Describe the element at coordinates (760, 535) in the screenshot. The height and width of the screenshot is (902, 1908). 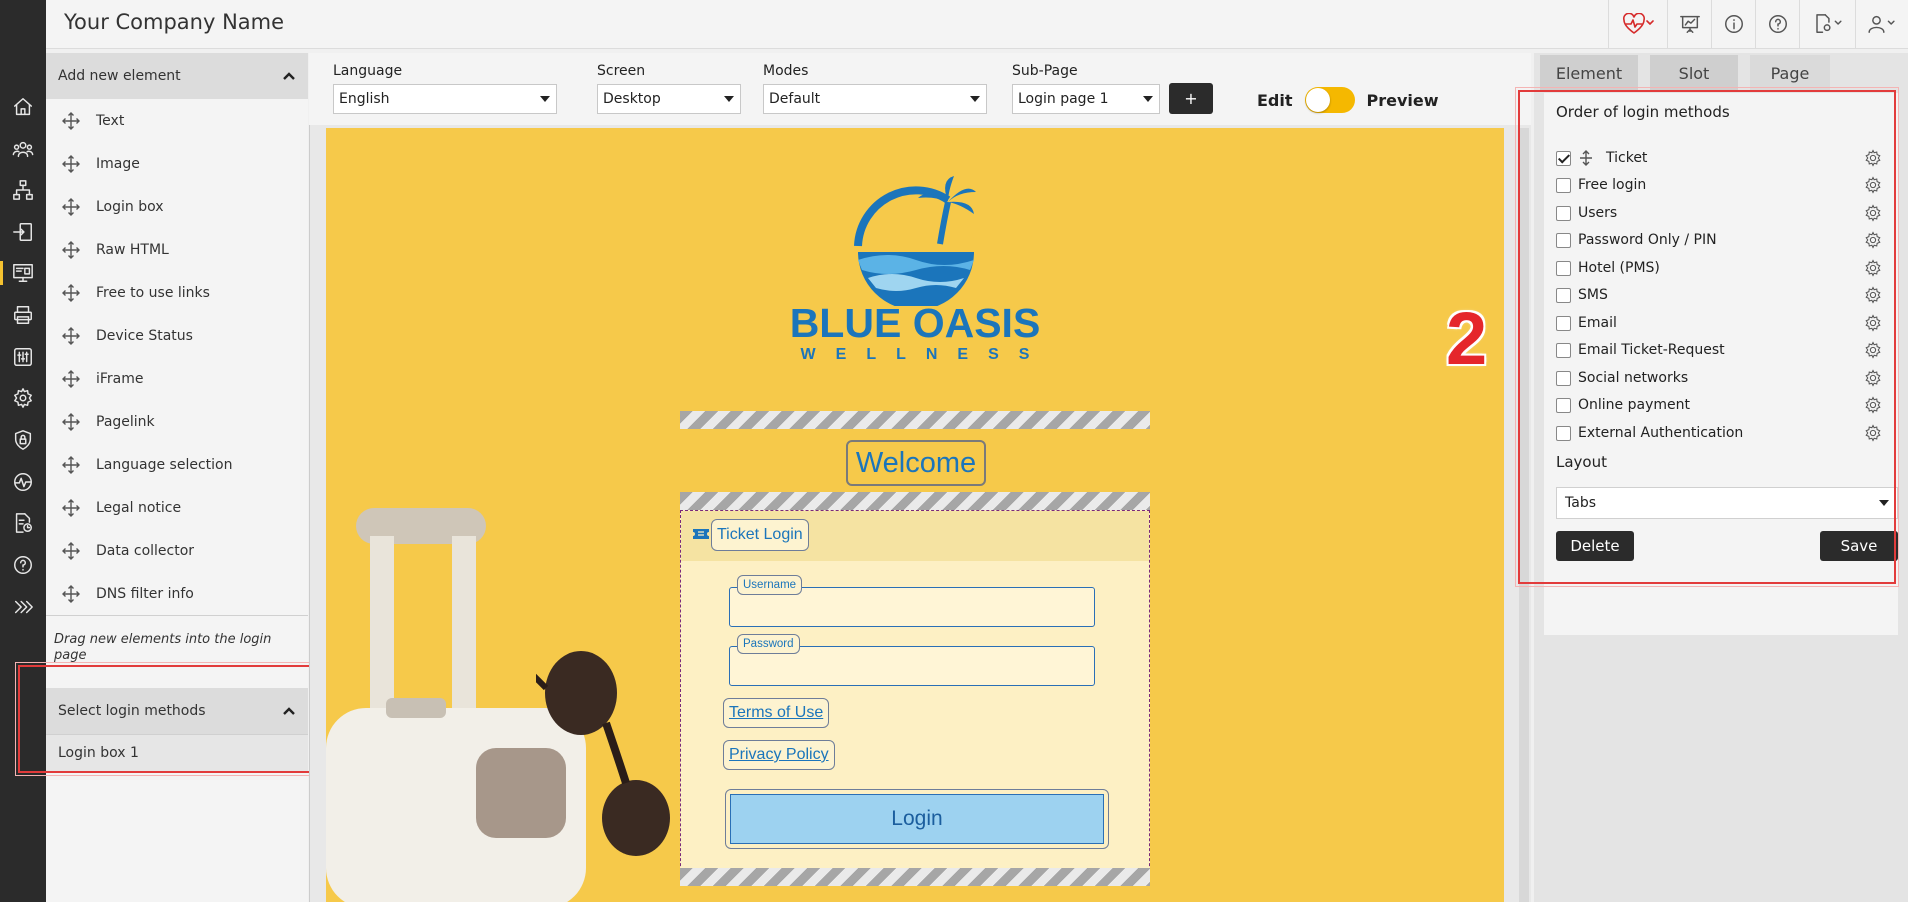
I see `ticket-login-tab: Ticket Login` at that location.